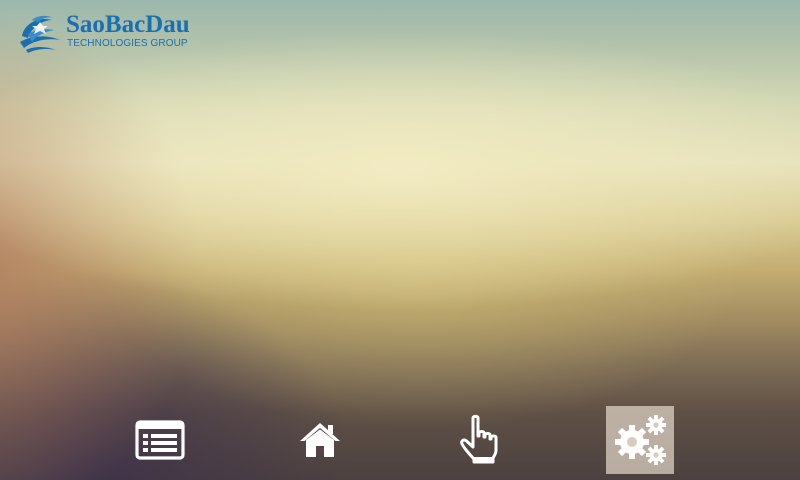 This screenshot has width=800, height=480. I want to click on saobacdau-logo-mark, so click(40, 34).